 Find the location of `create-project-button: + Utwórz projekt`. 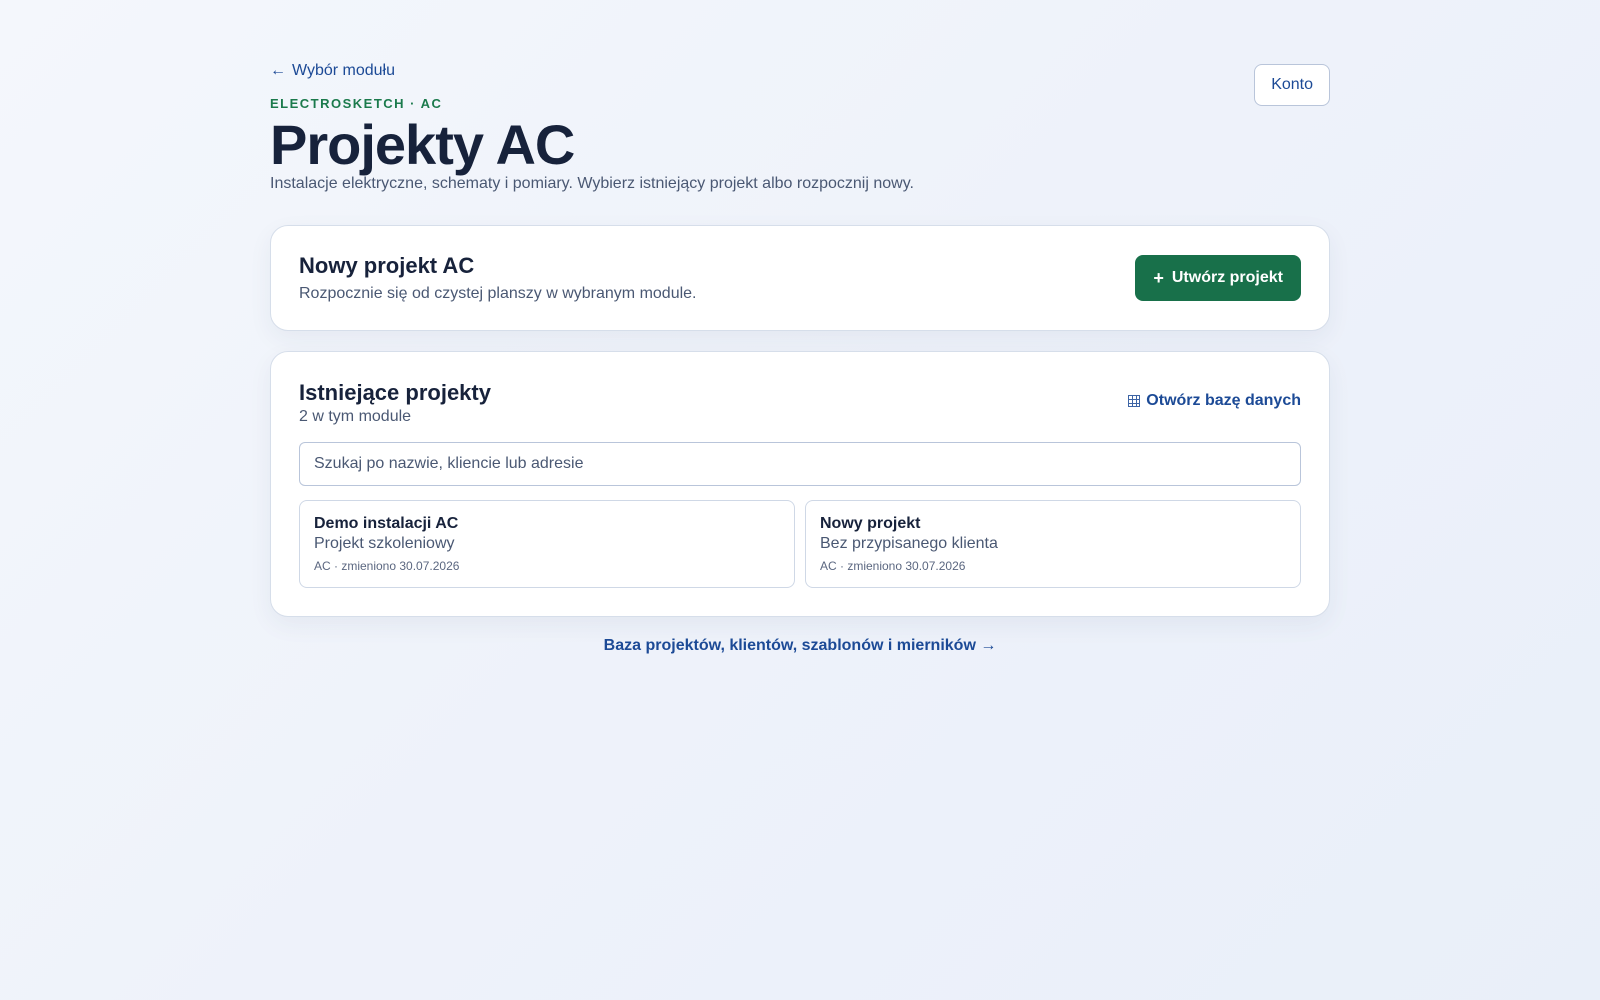

create-project-button: + Utwórz projekt is located at coordinates (1218, 278).